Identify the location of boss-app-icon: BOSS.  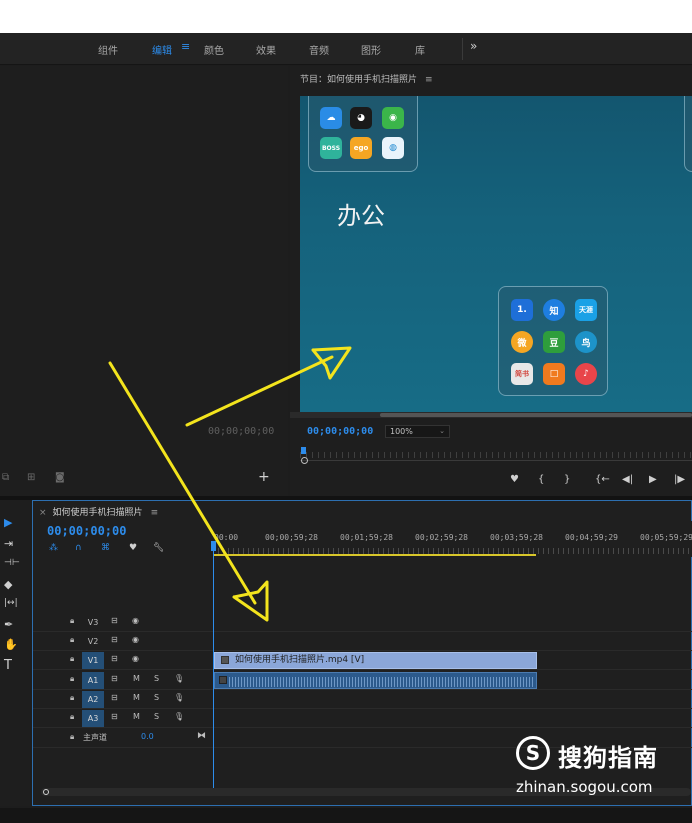
(331, 148).